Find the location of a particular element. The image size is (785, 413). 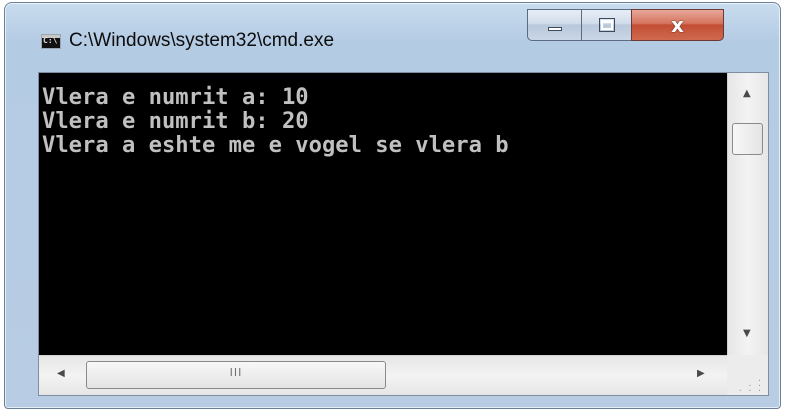

close-button: x is located at coordinates (677, 25).